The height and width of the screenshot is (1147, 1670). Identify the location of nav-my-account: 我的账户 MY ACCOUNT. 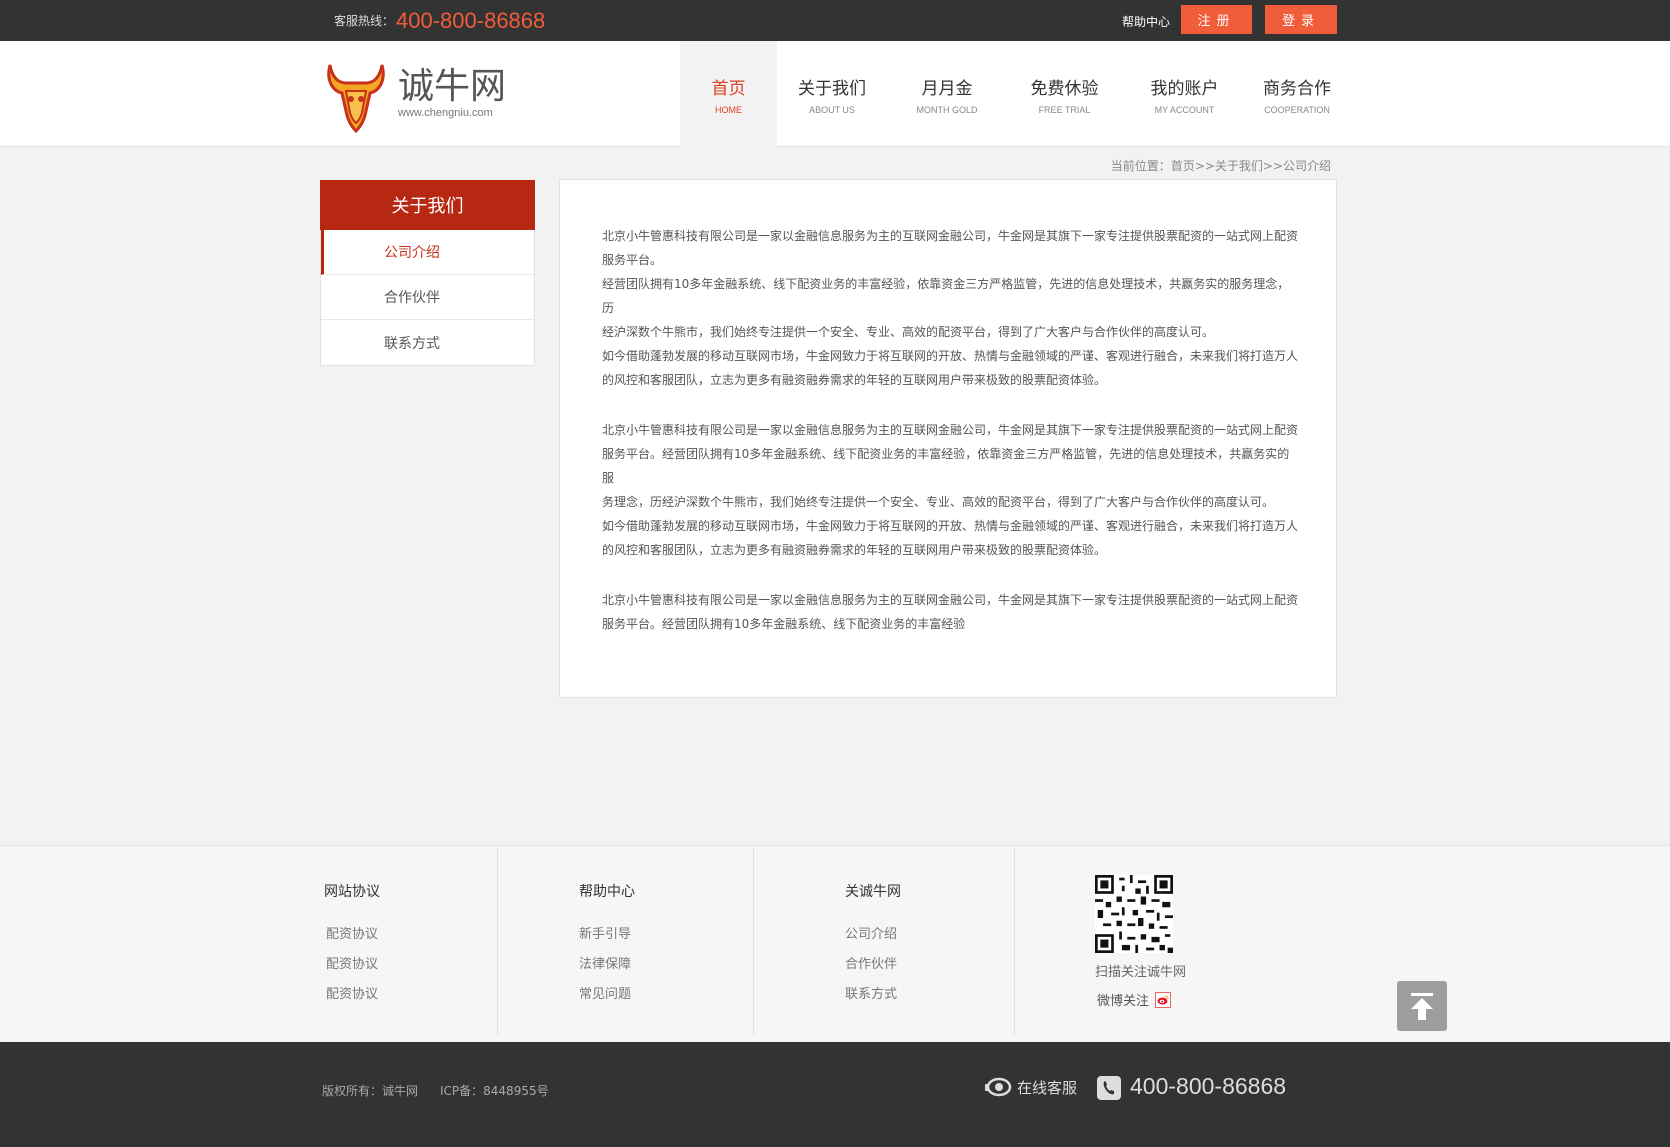
(1184, 94).